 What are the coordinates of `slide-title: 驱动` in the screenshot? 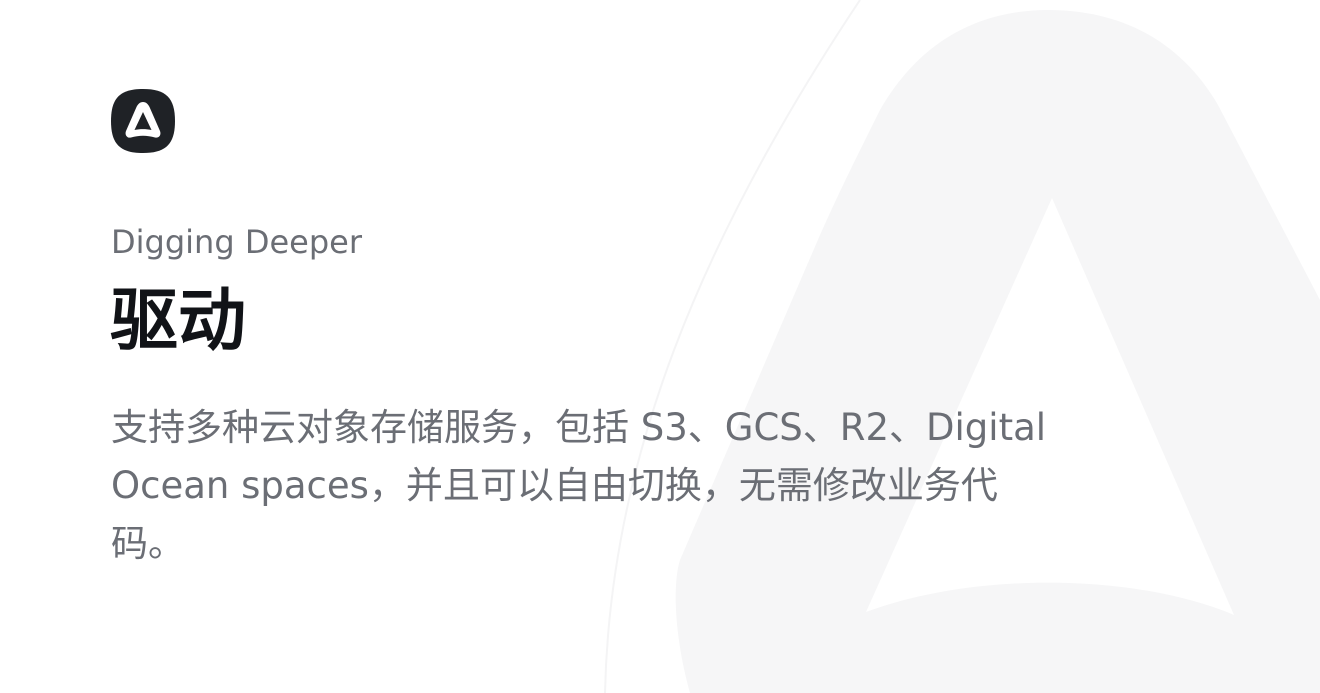 It's located at (178, 321).